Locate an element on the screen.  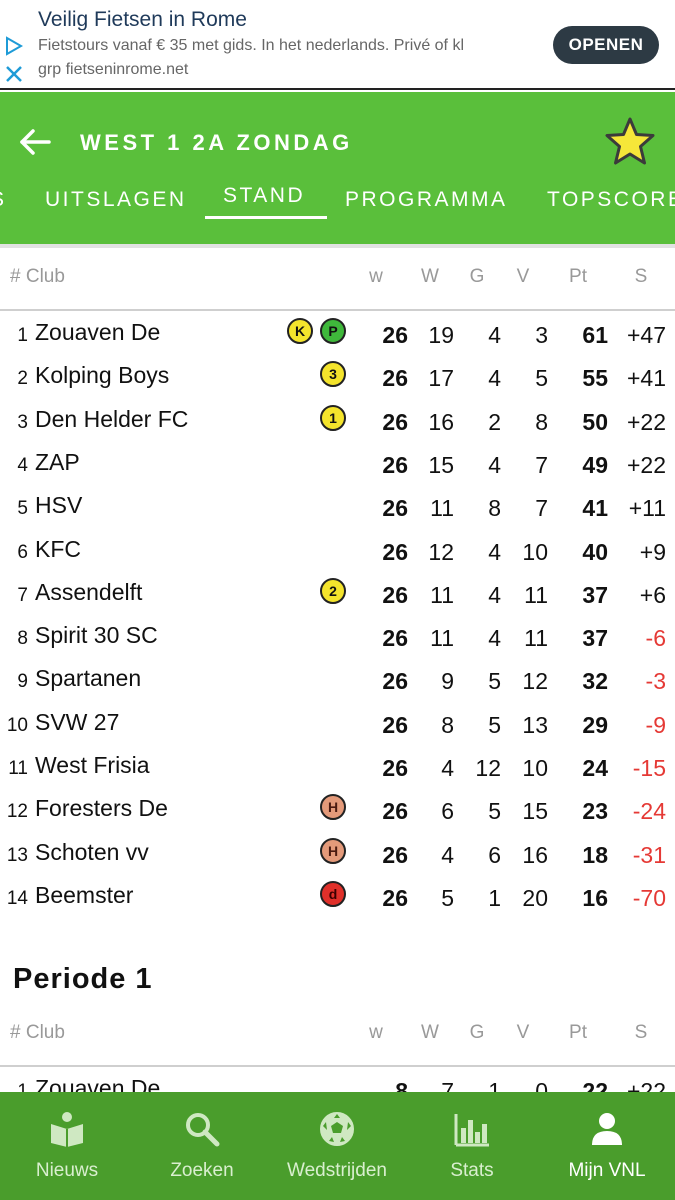
nav-item-nieuws: Nieuws is located at coordinates (67, 1146).